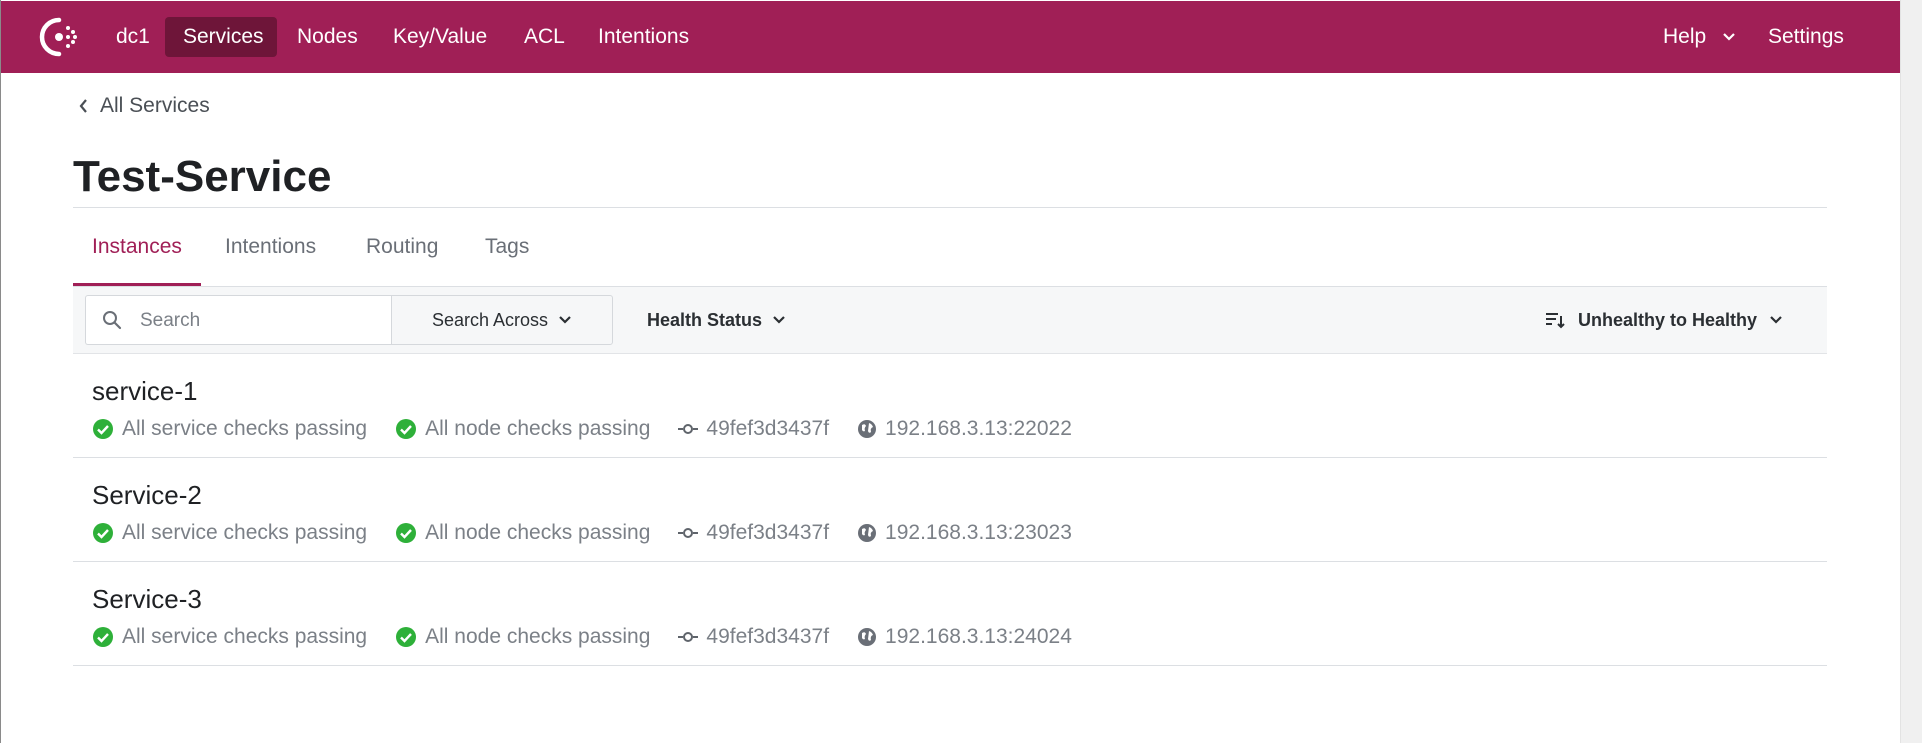  Describe the element at coordinates (978, 428) in the screenshot. I see `address-text: 192.168.3.13:22022` at that location.